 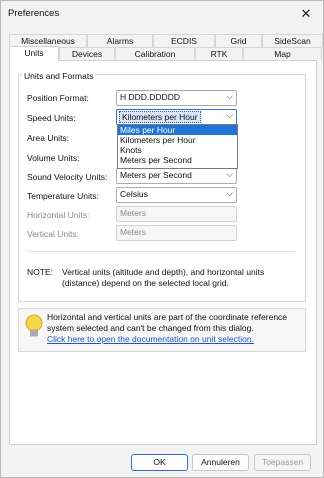 I want to click on dropdown-option: Miles per Hour, so click(x=177, y=130).